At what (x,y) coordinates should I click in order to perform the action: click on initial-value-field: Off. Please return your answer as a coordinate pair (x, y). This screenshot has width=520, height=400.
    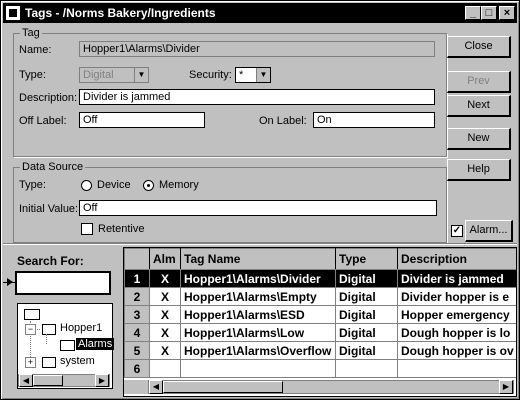
    Looking at the image, I should click on (258, 208).